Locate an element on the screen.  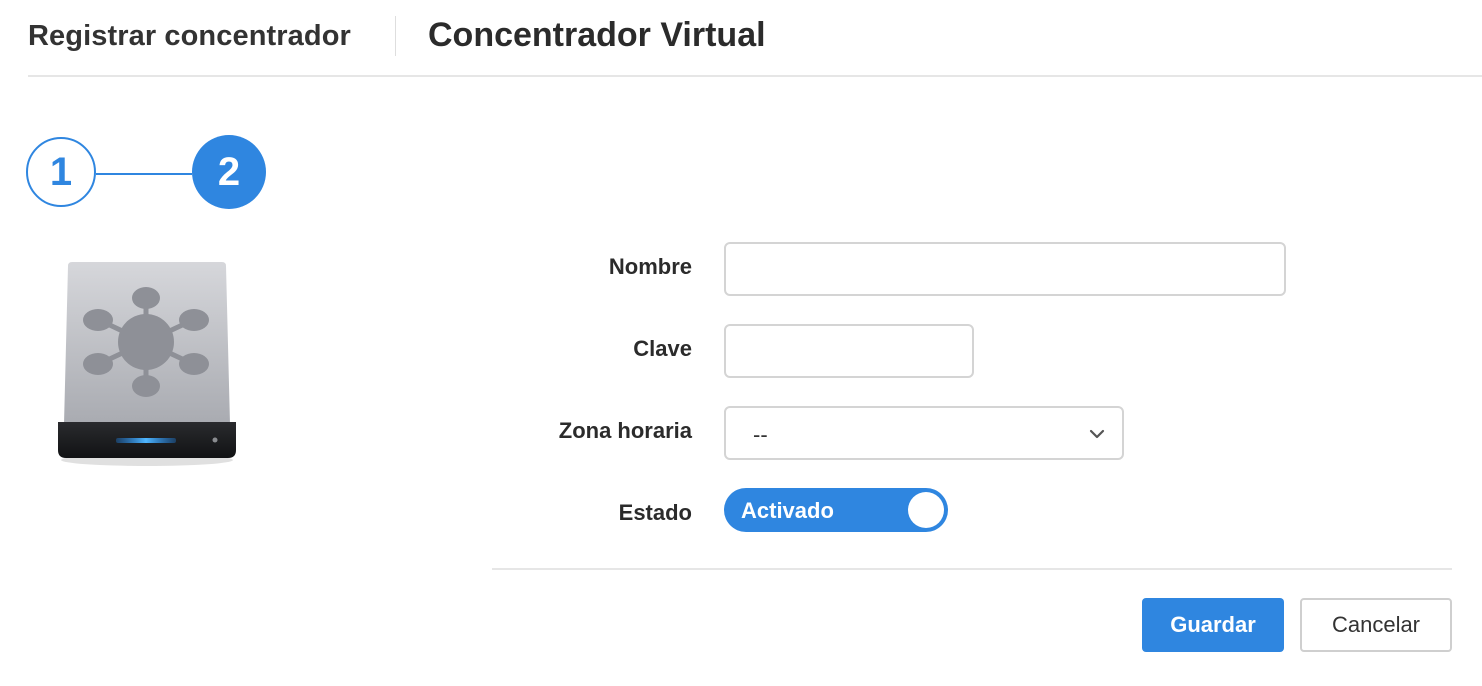
timezone-selected-value: -- is located at coordinates (760, 434).